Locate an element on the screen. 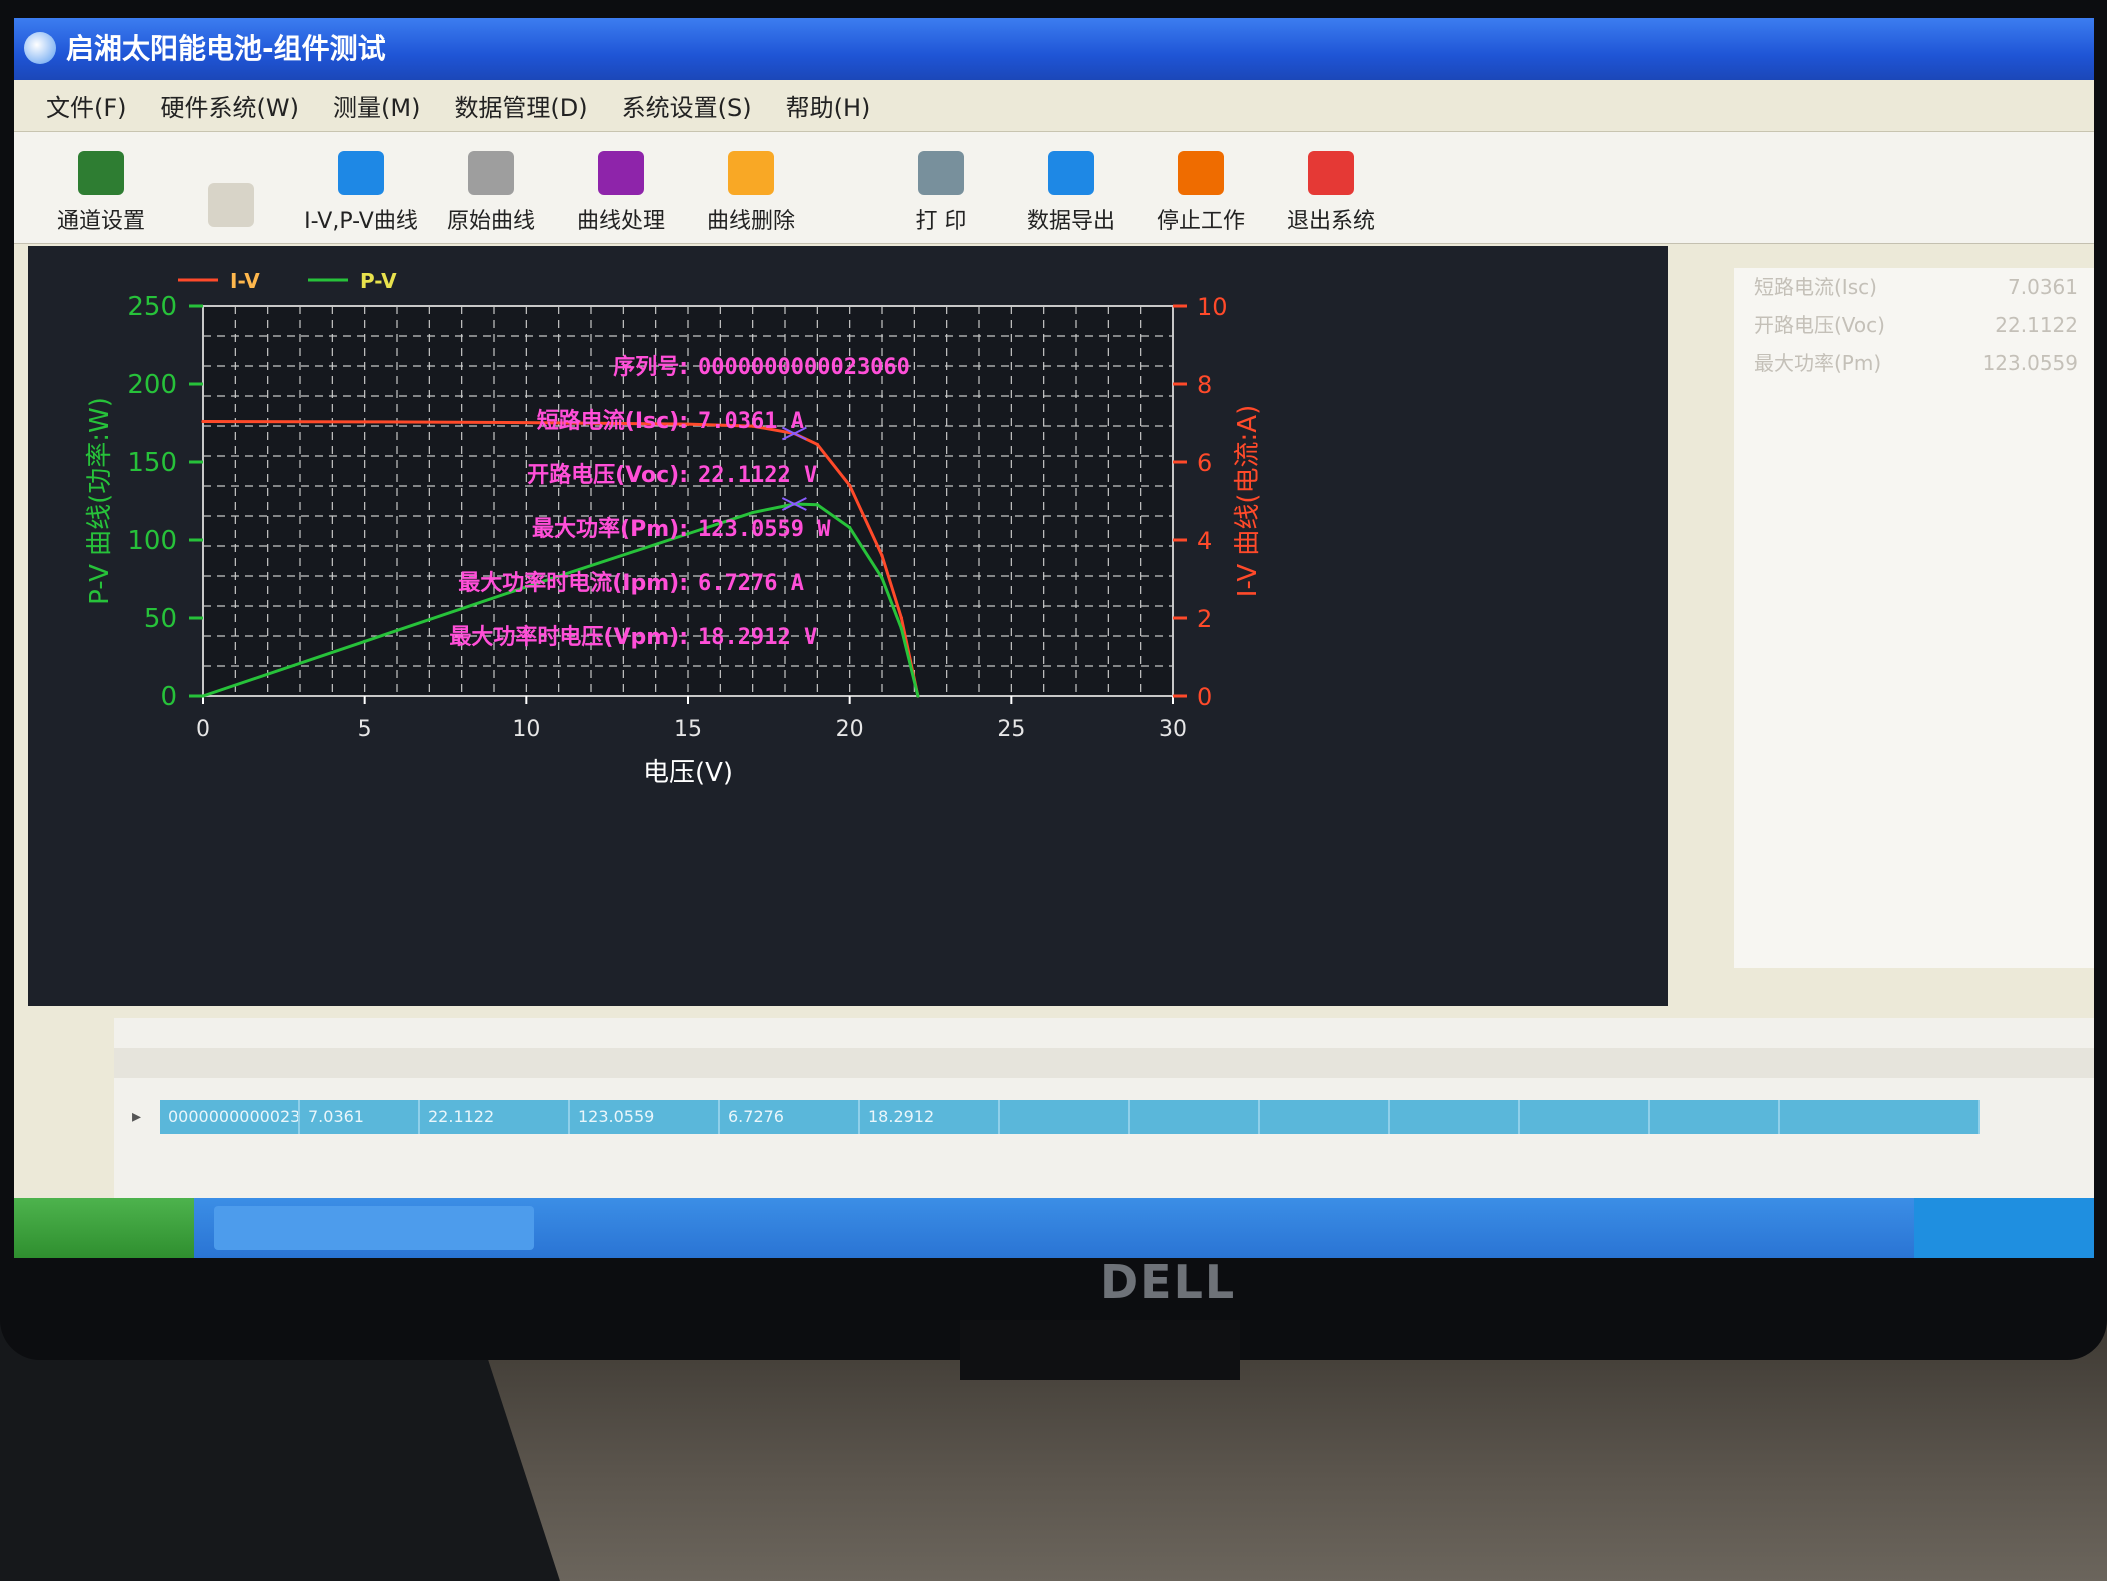 Image resolution: width=2107 pixels, height=1581 pixels. toolbar-button-2: I-V,P-V曲线 is located at coordinates (361, 191).